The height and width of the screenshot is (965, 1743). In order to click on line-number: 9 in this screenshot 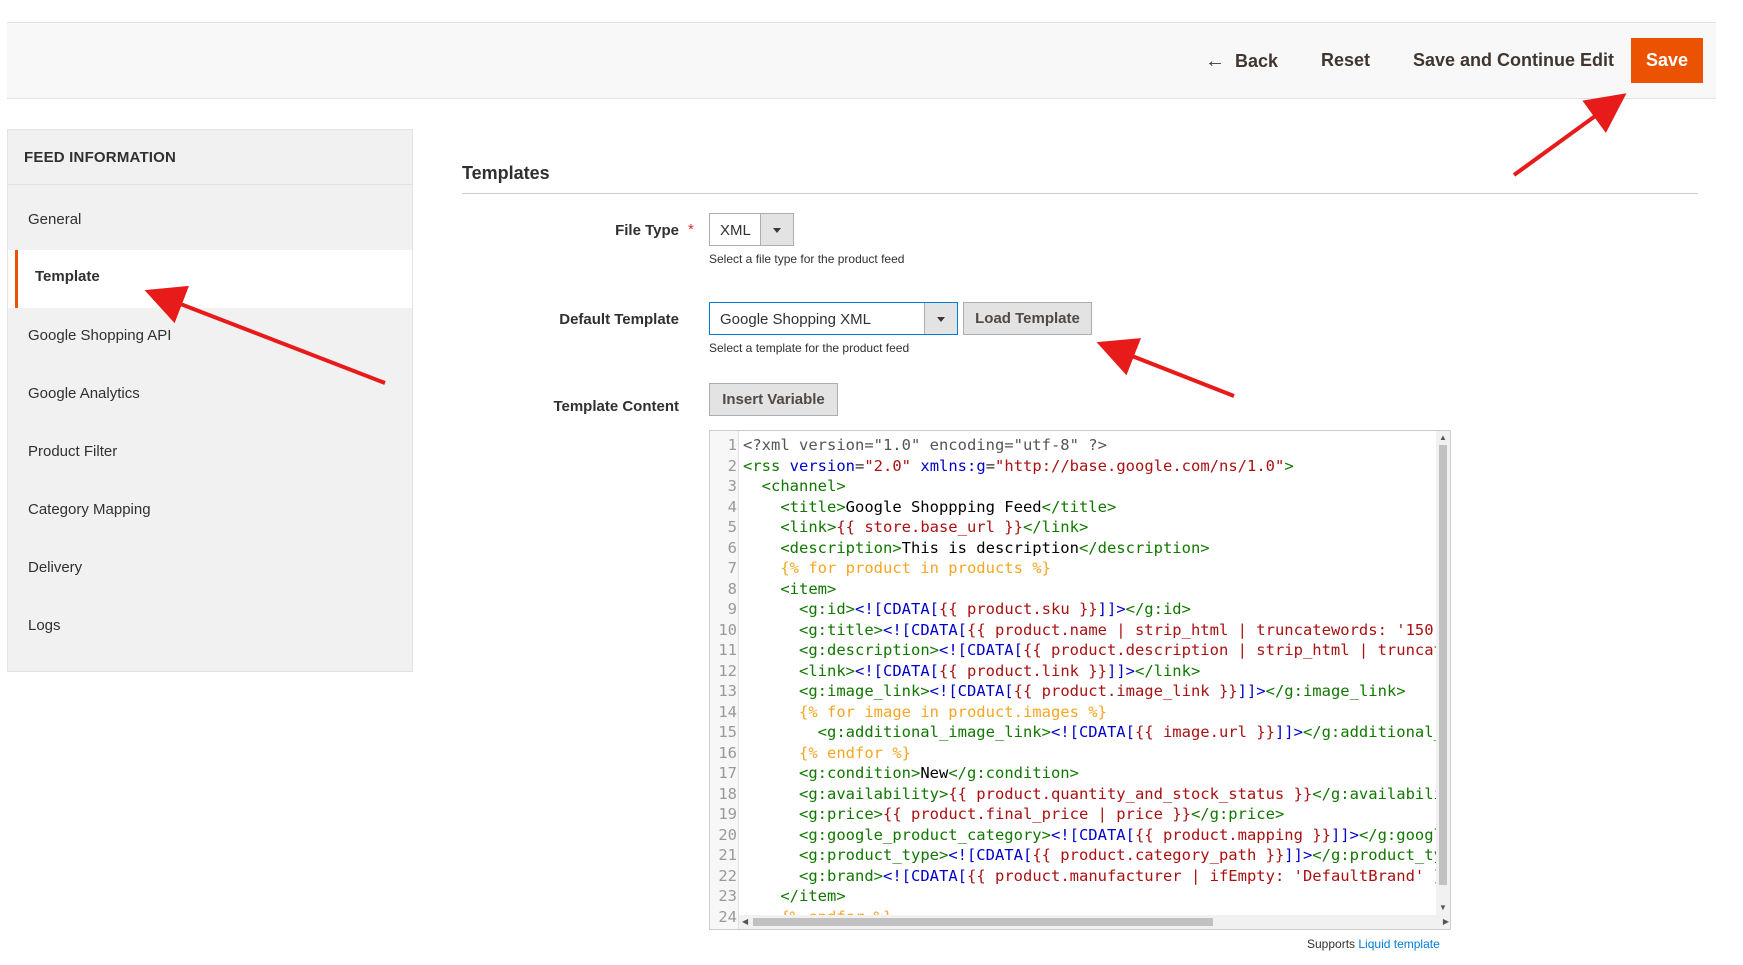, I will do `click(732, 609)`.